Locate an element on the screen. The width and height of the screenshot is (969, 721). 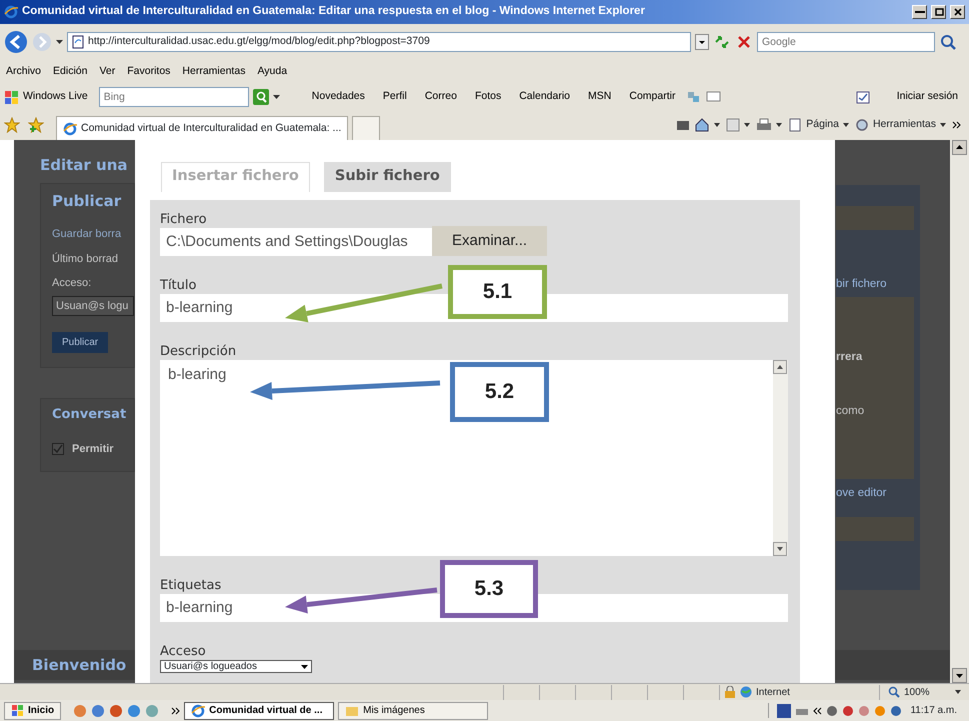
toolbar-link: Correo is located at coordinates (441, 97).